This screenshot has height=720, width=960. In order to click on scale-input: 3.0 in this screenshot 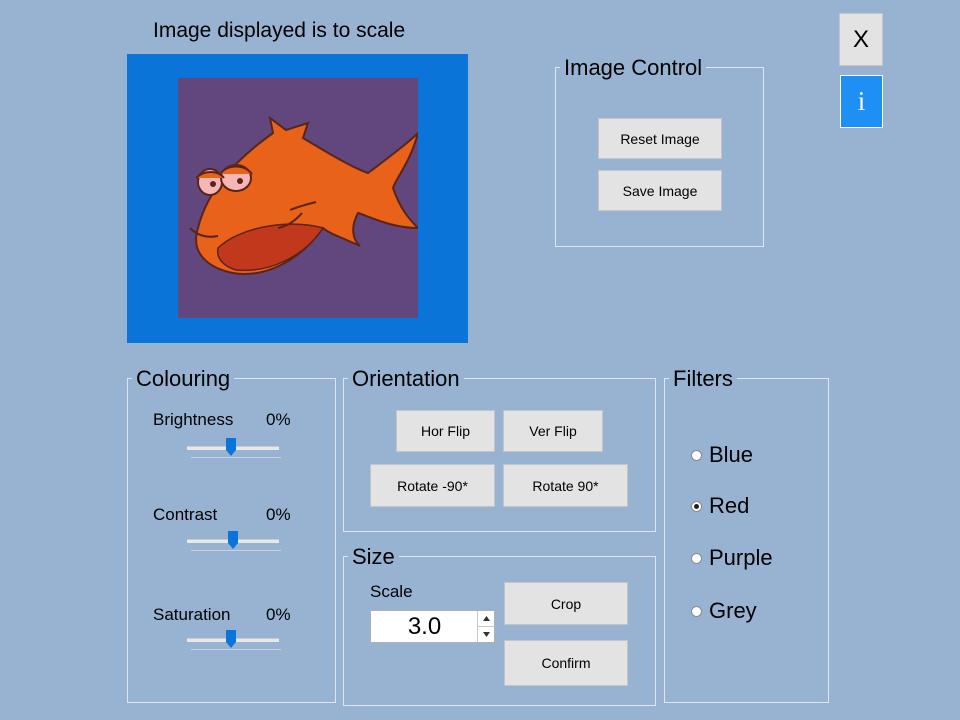, I will do `click(424, 626)`.